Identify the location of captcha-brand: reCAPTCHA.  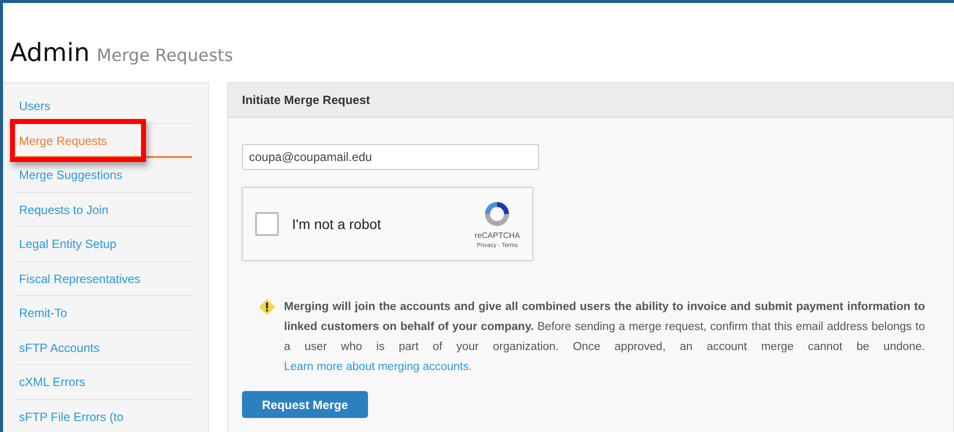
(497, 235).